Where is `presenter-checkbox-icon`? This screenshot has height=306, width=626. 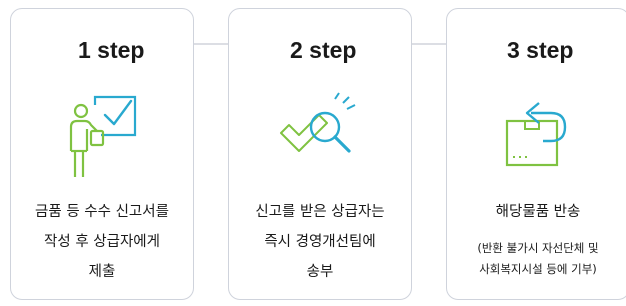
presenter-checkbox-icon is located at coordinates (102, 134).